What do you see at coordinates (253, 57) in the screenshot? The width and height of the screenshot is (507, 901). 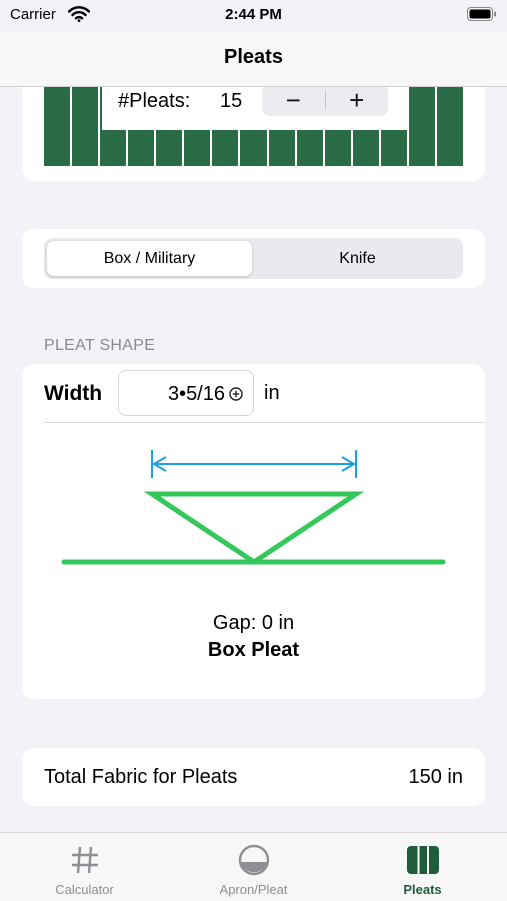 I see `page-title: Pleats` at bounding box center [253, 57].